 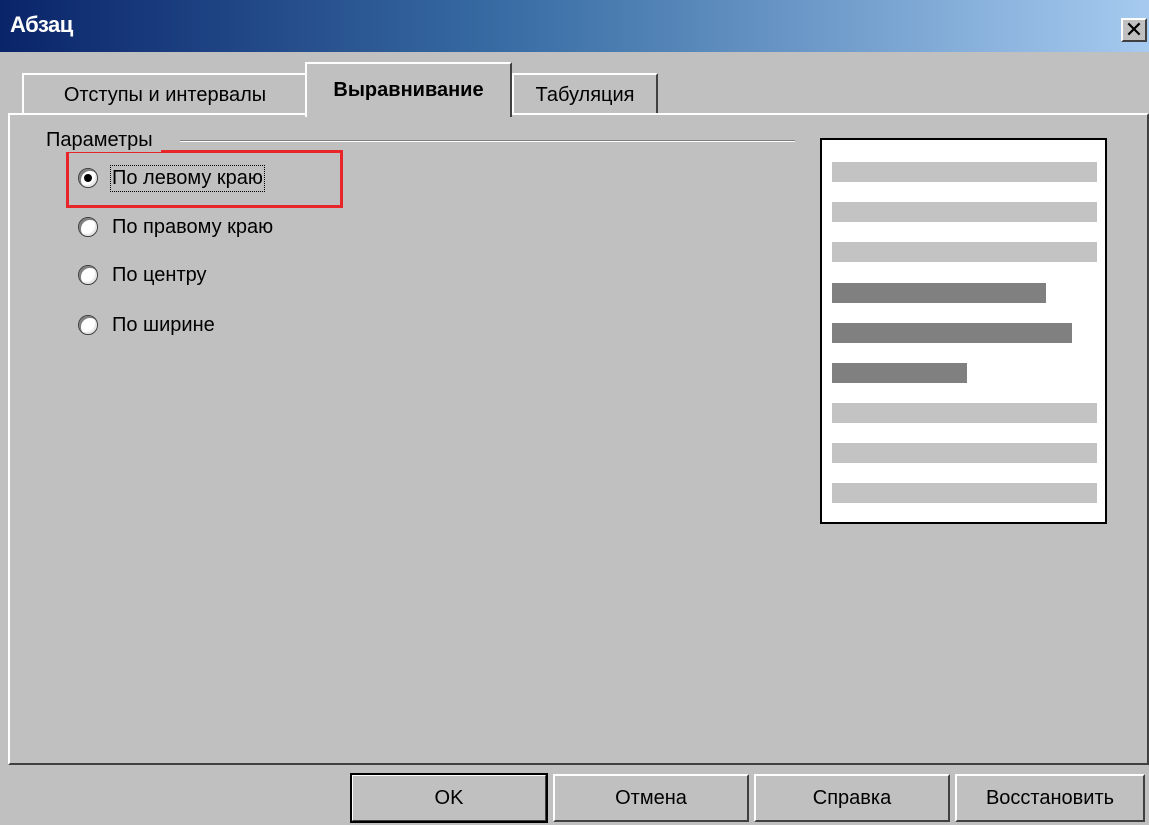 I want to click on reset-button: Восстановить, so click(x=1050, y=798).